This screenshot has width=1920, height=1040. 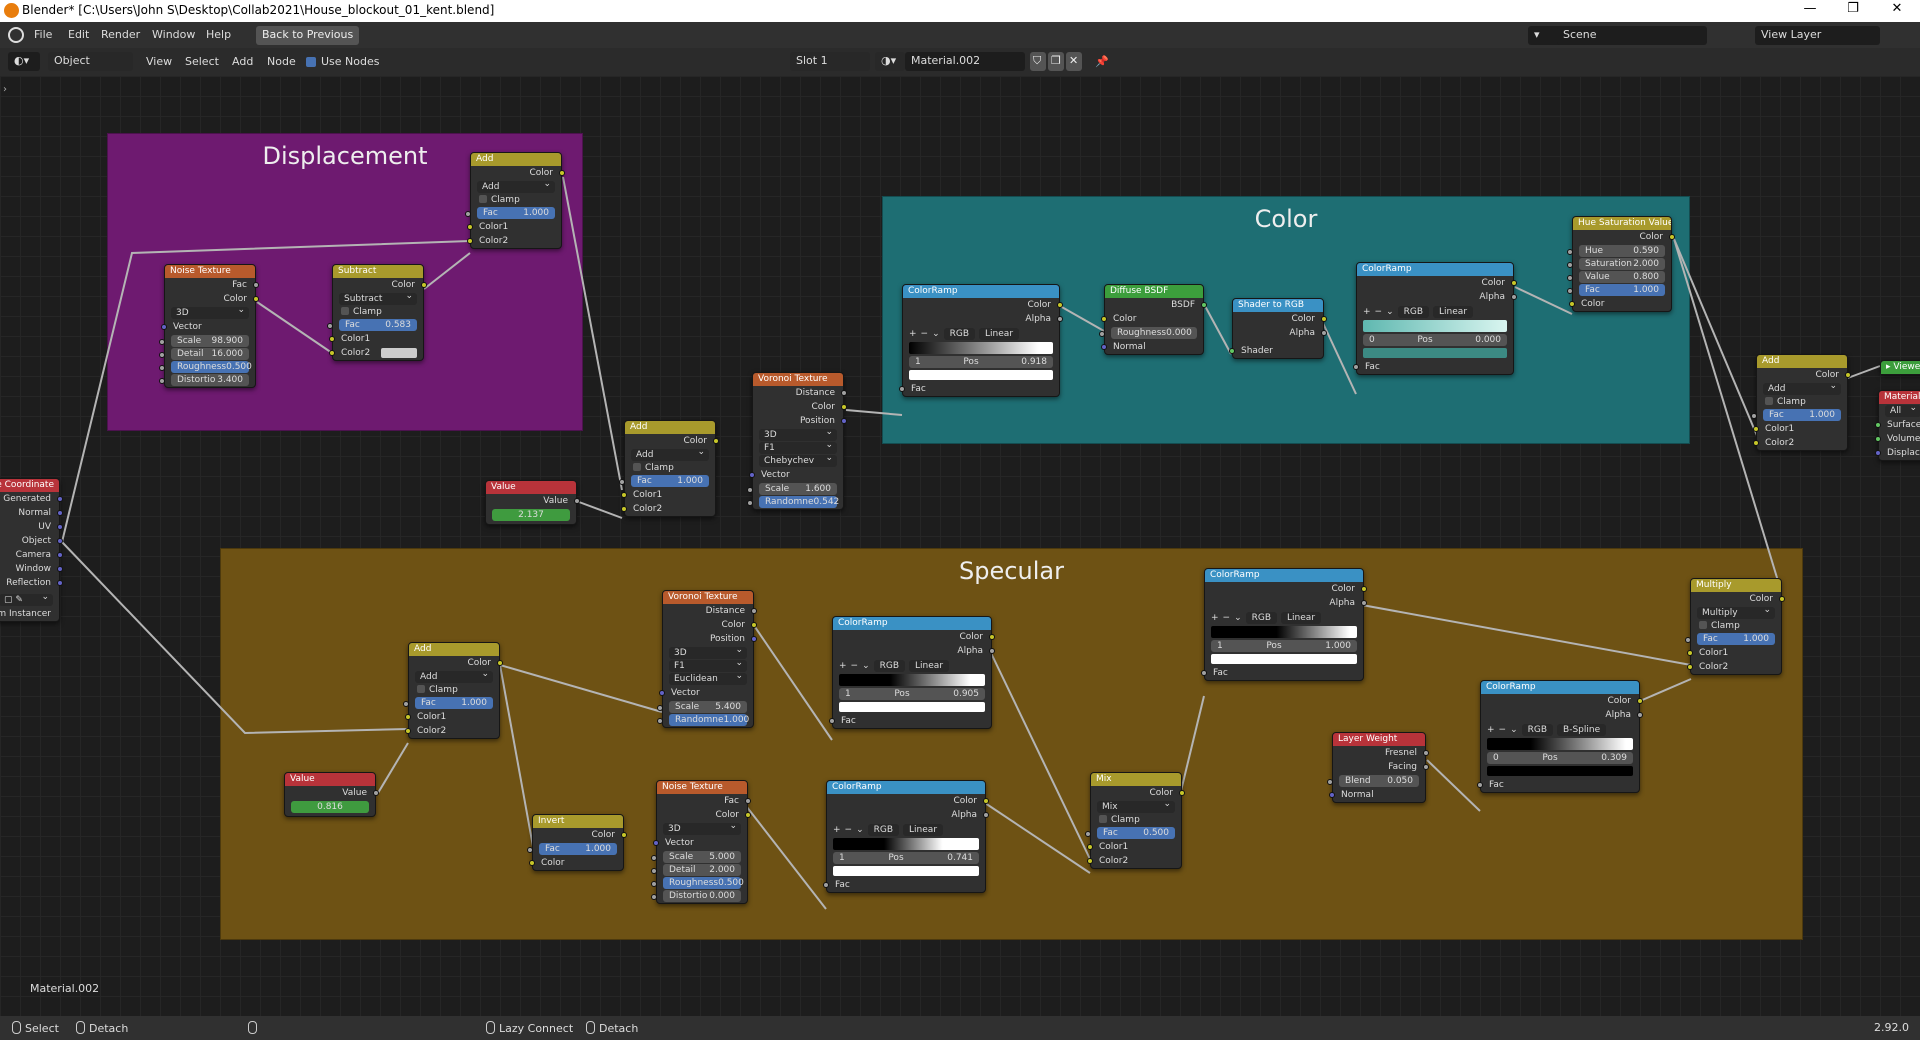 I want to click on socket-window: Window, so click(x=31, y=569).